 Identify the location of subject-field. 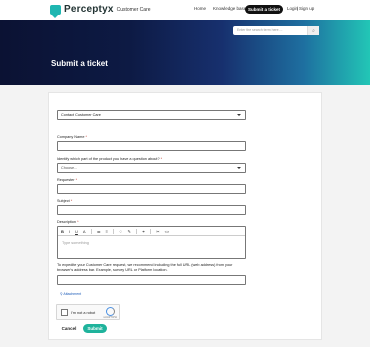
(151, 210).